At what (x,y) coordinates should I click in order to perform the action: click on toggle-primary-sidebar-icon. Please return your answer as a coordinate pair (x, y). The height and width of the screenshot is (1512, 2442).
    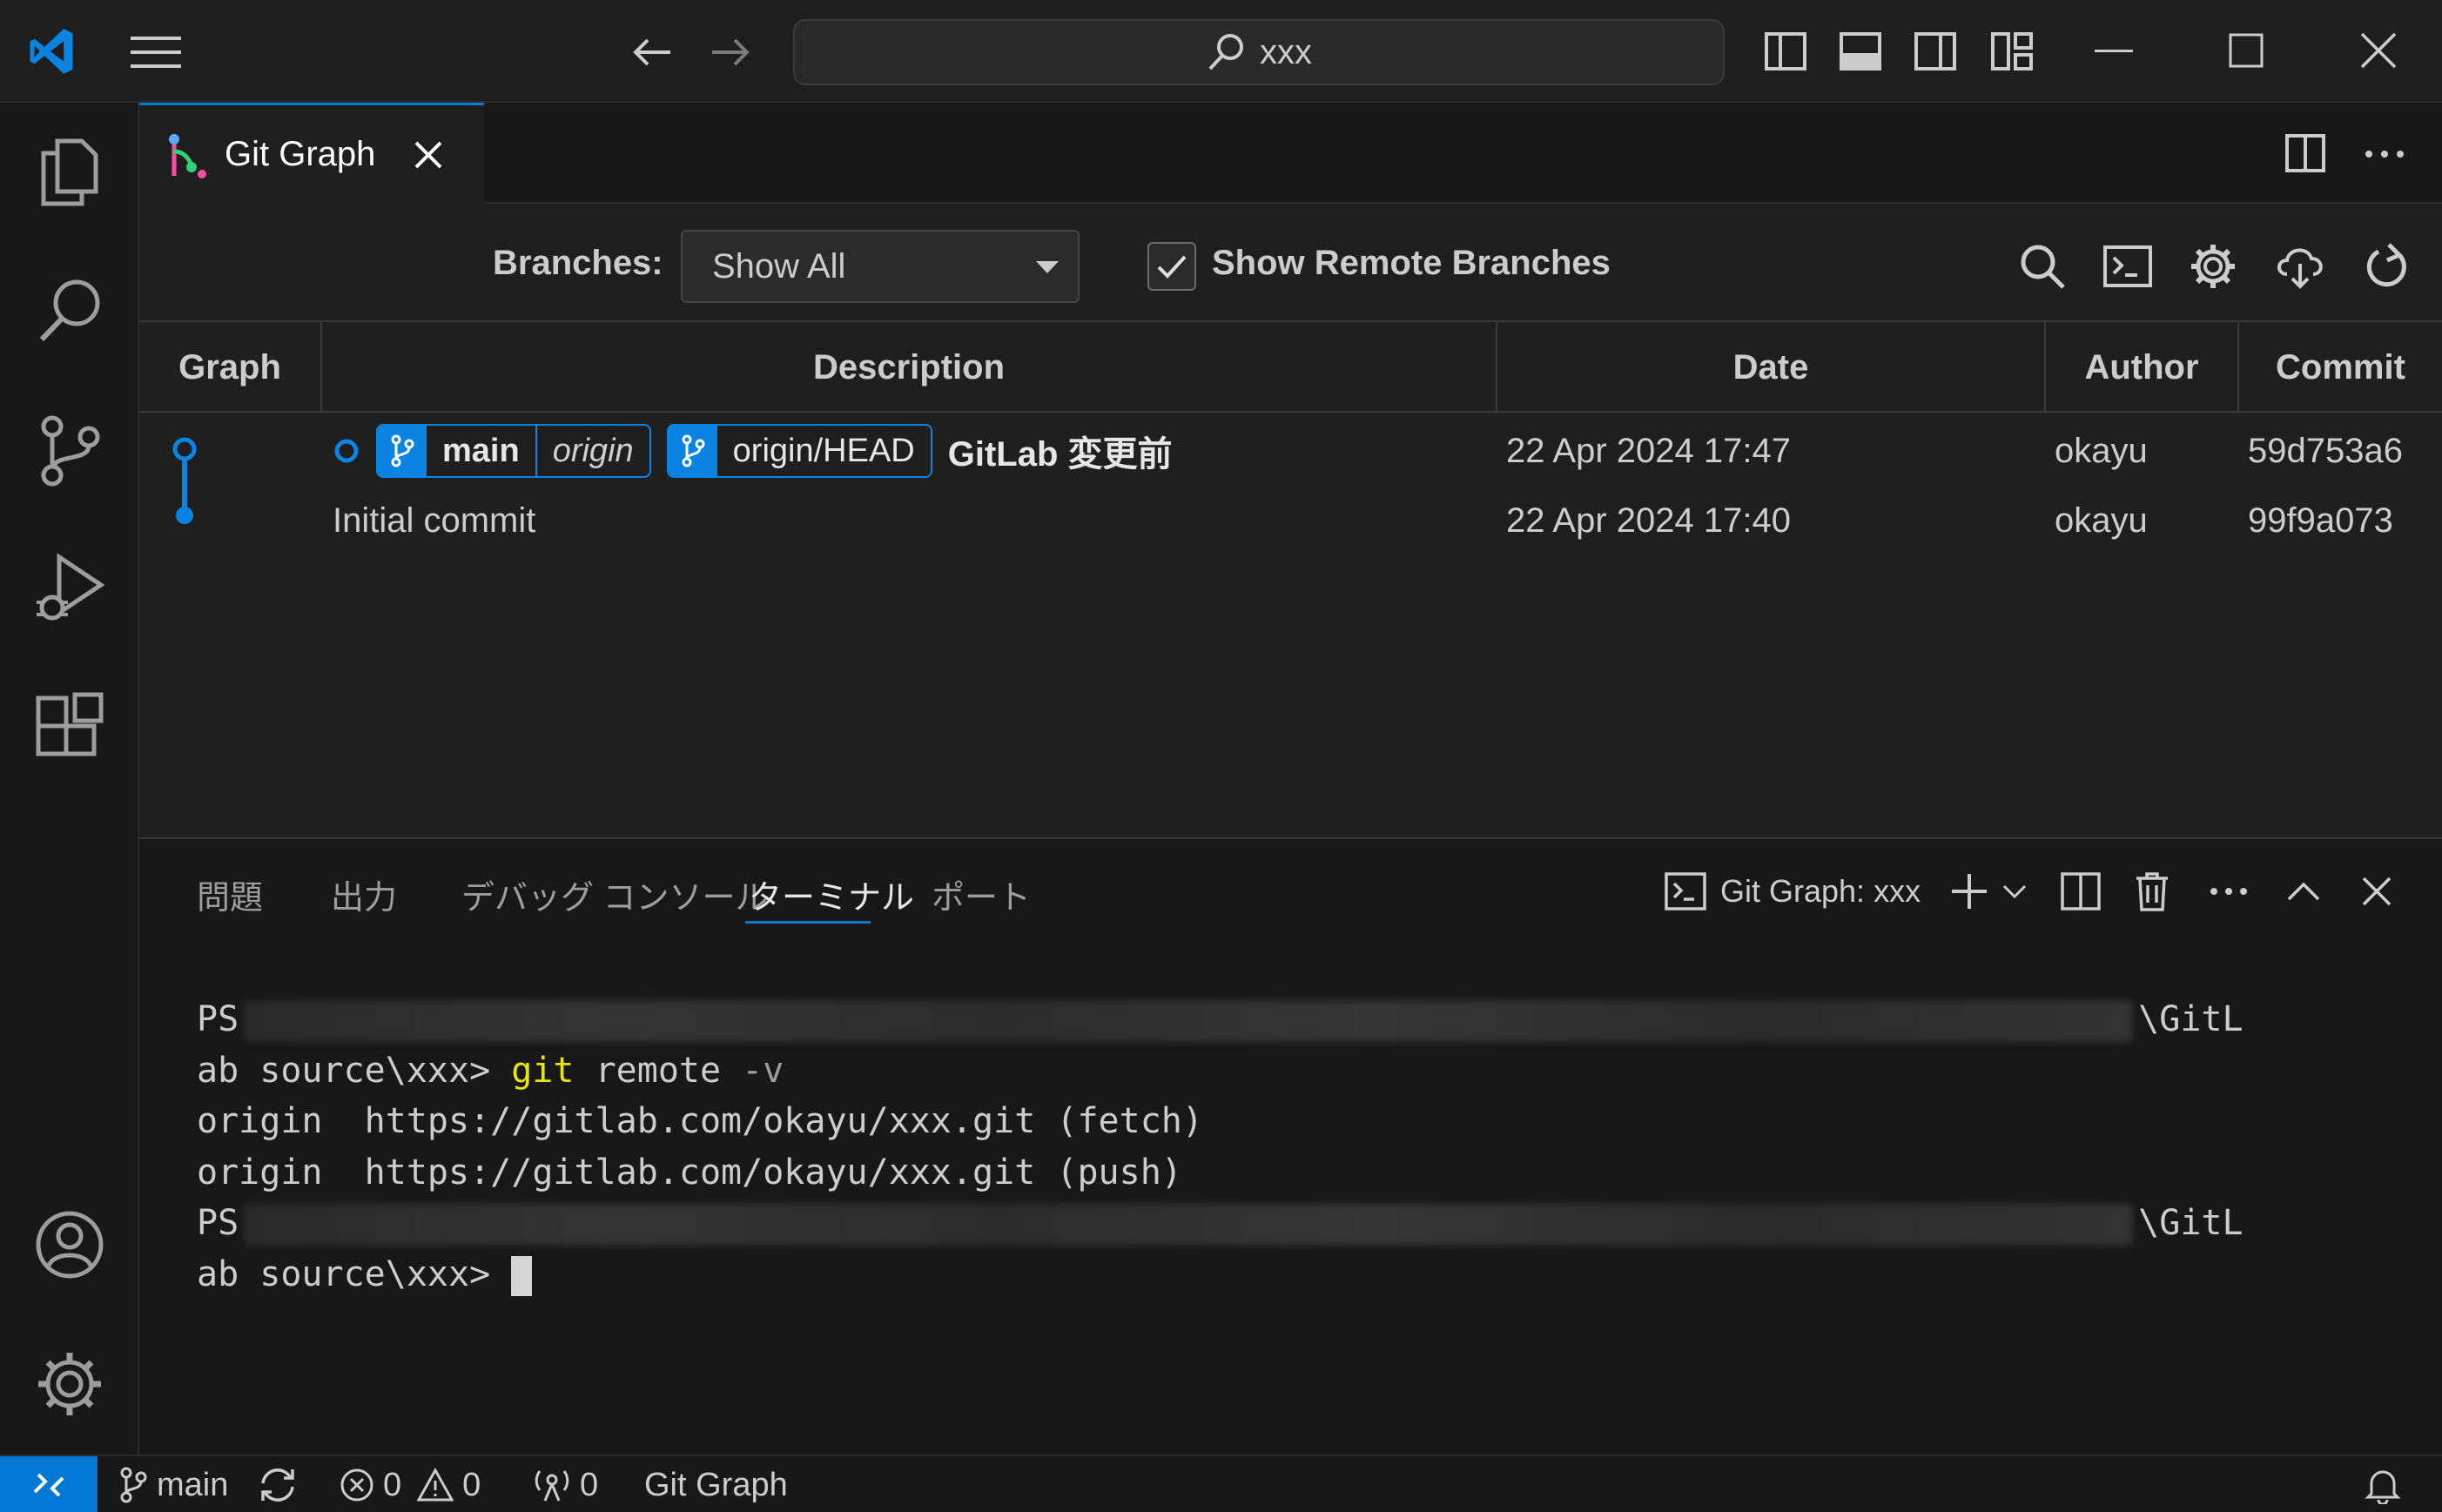
    Looking at the image, I should click on (1785, 51).